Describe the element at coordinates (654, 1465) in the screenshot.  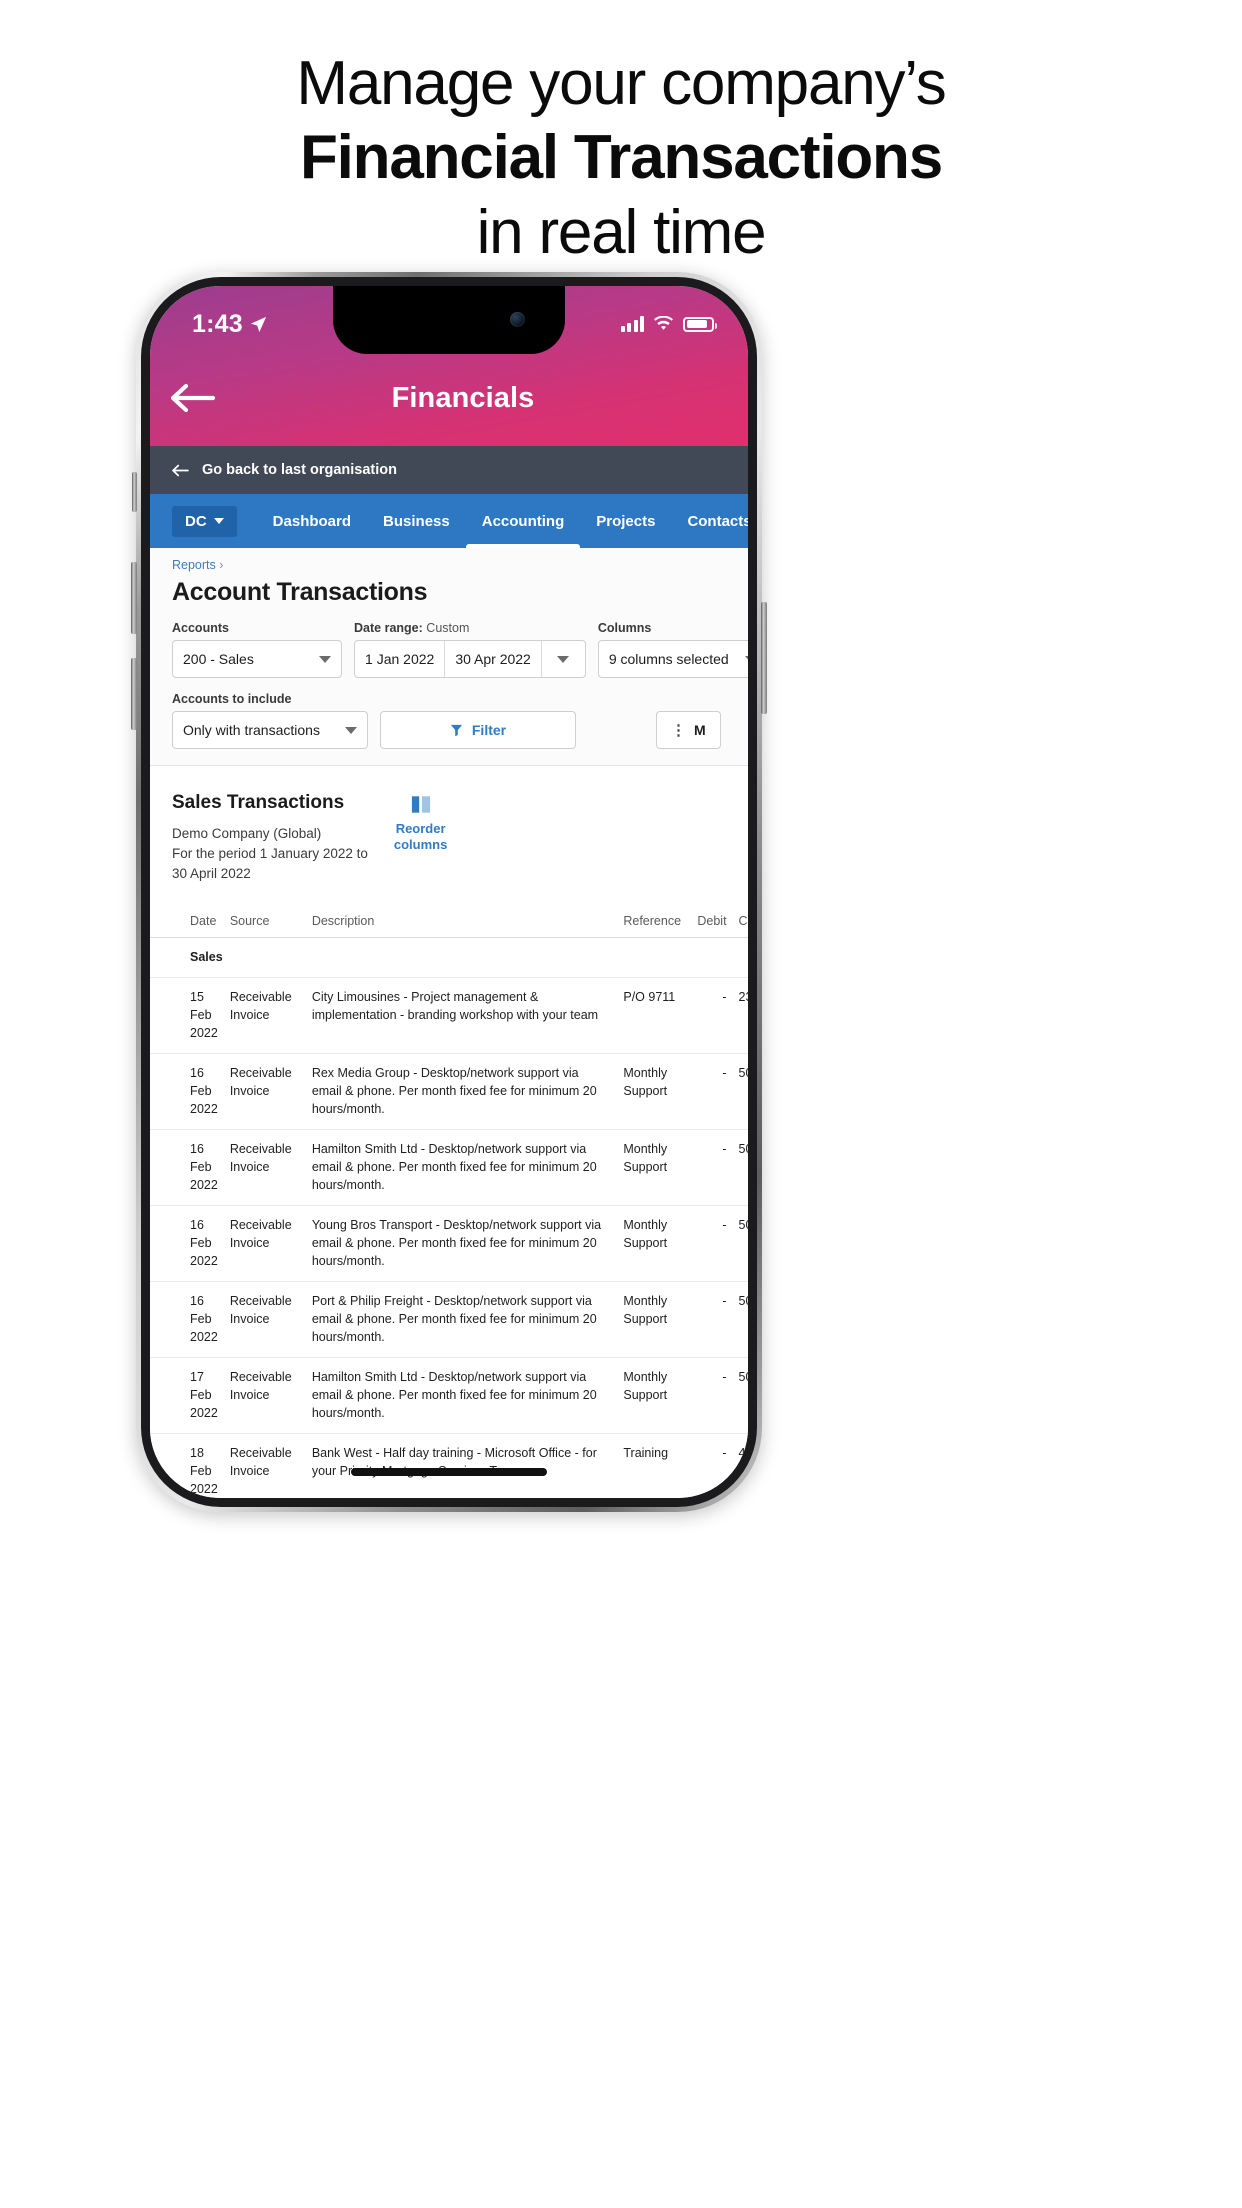
I see `cell-reference: Training` at that location.